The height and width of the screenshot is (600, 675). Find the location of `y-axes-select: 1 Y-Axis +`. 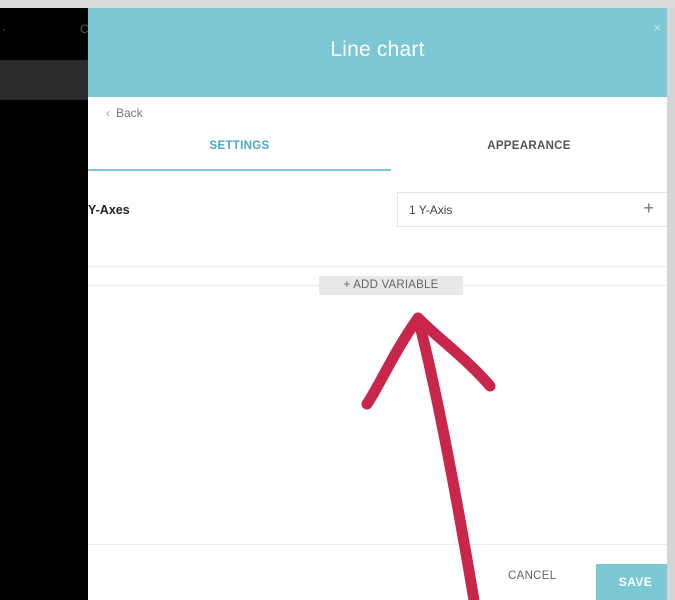

y-axes-select: 1 Y-Axis + is located at coordinates (532, 209).